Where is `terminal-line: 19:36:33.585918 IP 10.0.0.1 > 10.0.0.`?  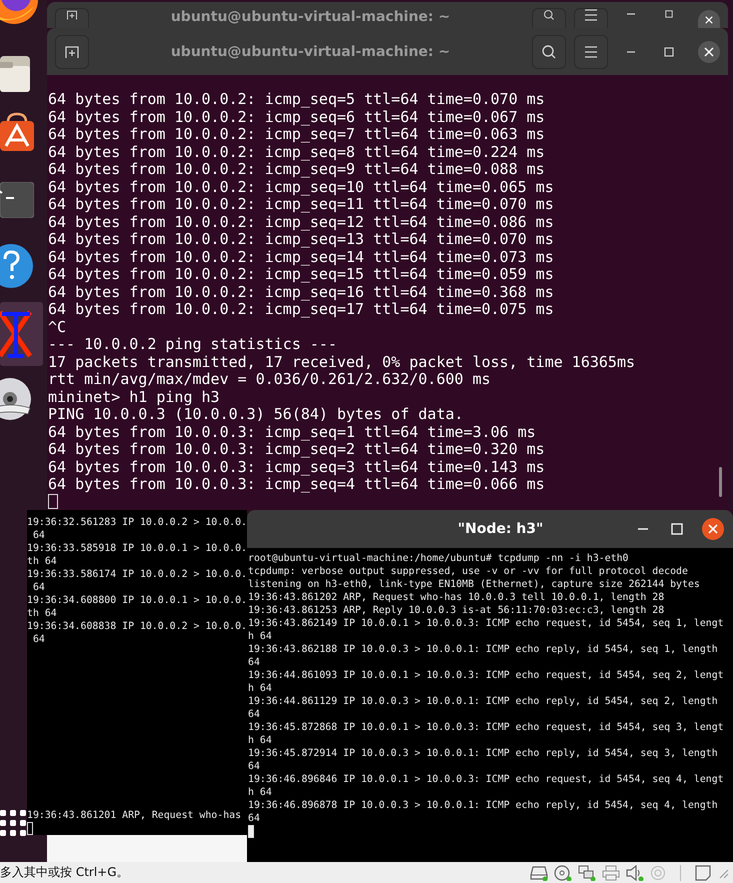
terminal-line: 19:36:33.585918 IP 10.0.0.1 > 10.0.0. is located at coordinates (137, 548).